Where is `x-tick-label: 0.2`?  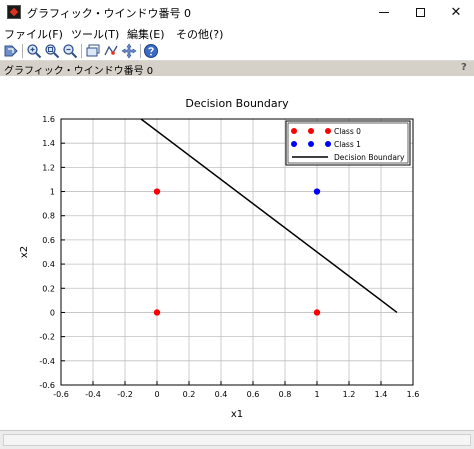 x-tick-label: 0.2 is located at coordinates (189, 394).